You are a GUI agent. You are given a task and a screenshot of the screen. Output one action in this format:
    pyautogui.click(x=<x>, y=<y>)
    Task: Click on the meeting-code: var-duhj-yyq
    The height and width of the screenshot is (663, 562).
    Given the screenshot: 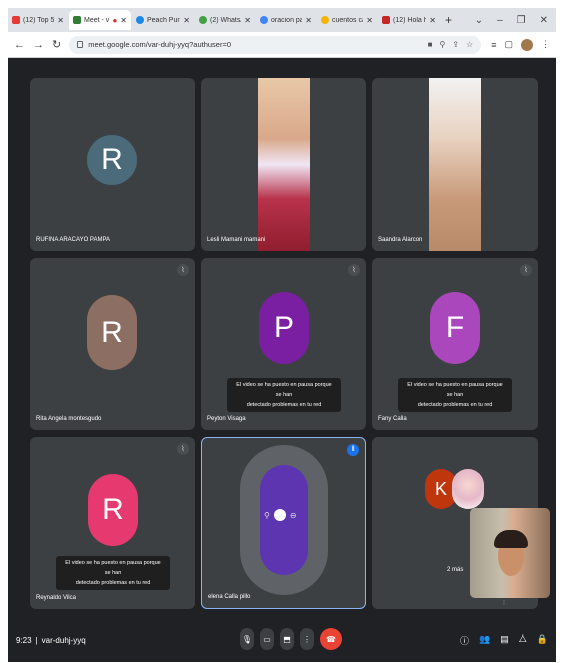 What is the action you would take?
    pyautogui.click(x=63, y=640)
    